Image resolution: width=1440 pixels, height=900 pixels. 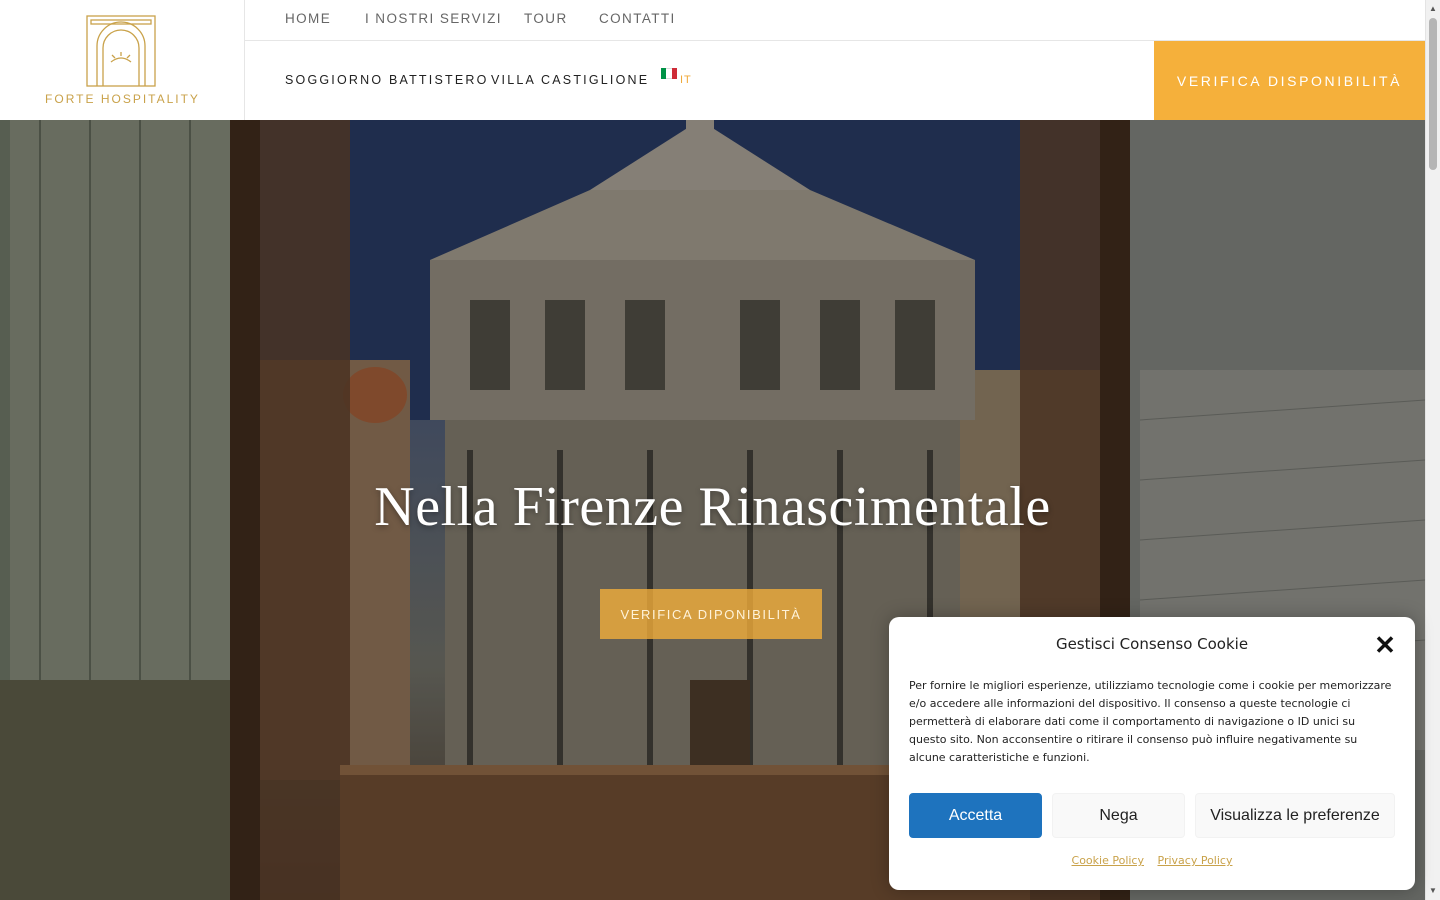 I want to click on deny-button: Nega, so click(x=1118, y=815).